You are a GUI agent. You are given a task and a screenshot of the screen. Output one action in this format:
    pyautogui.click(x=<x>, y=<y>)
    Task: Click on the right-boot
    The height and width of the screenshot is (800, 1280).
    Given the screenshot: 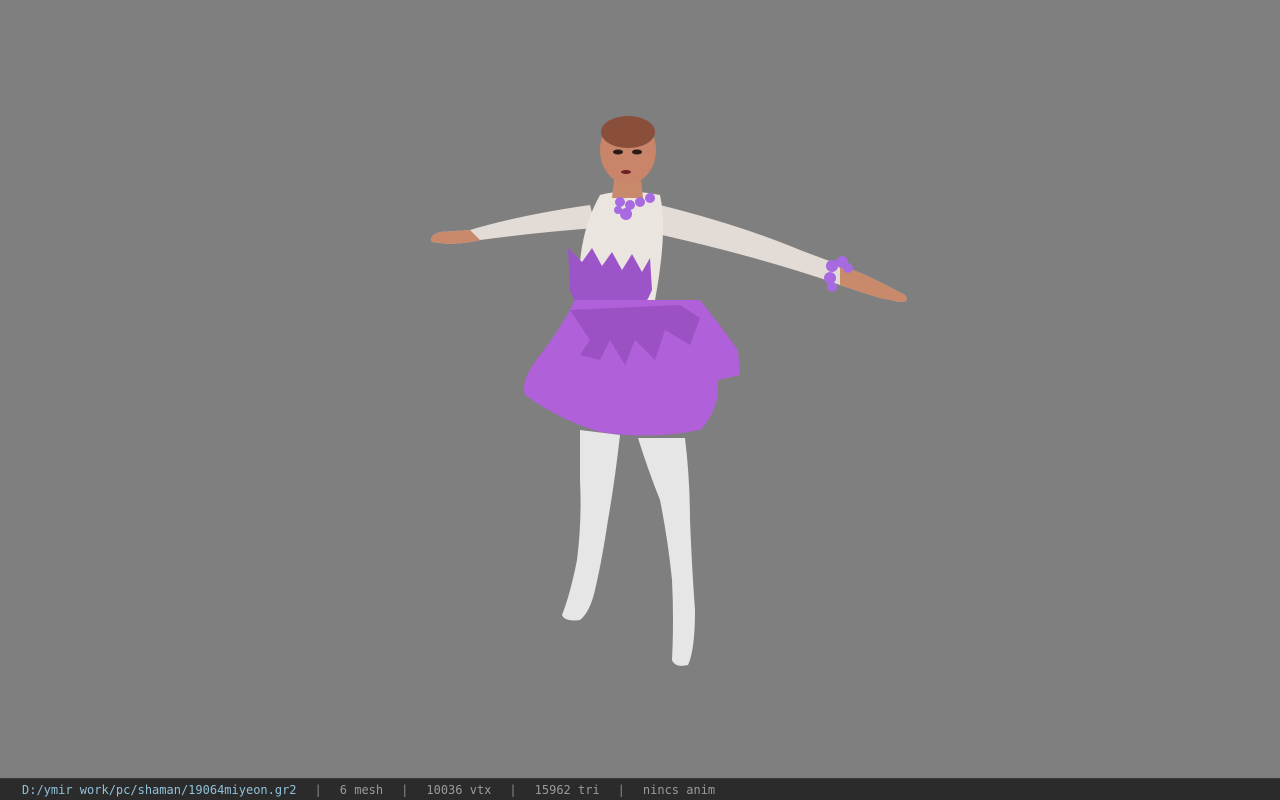 What is the action you would take?
    pyautogui.click(x=666, y=552)
    